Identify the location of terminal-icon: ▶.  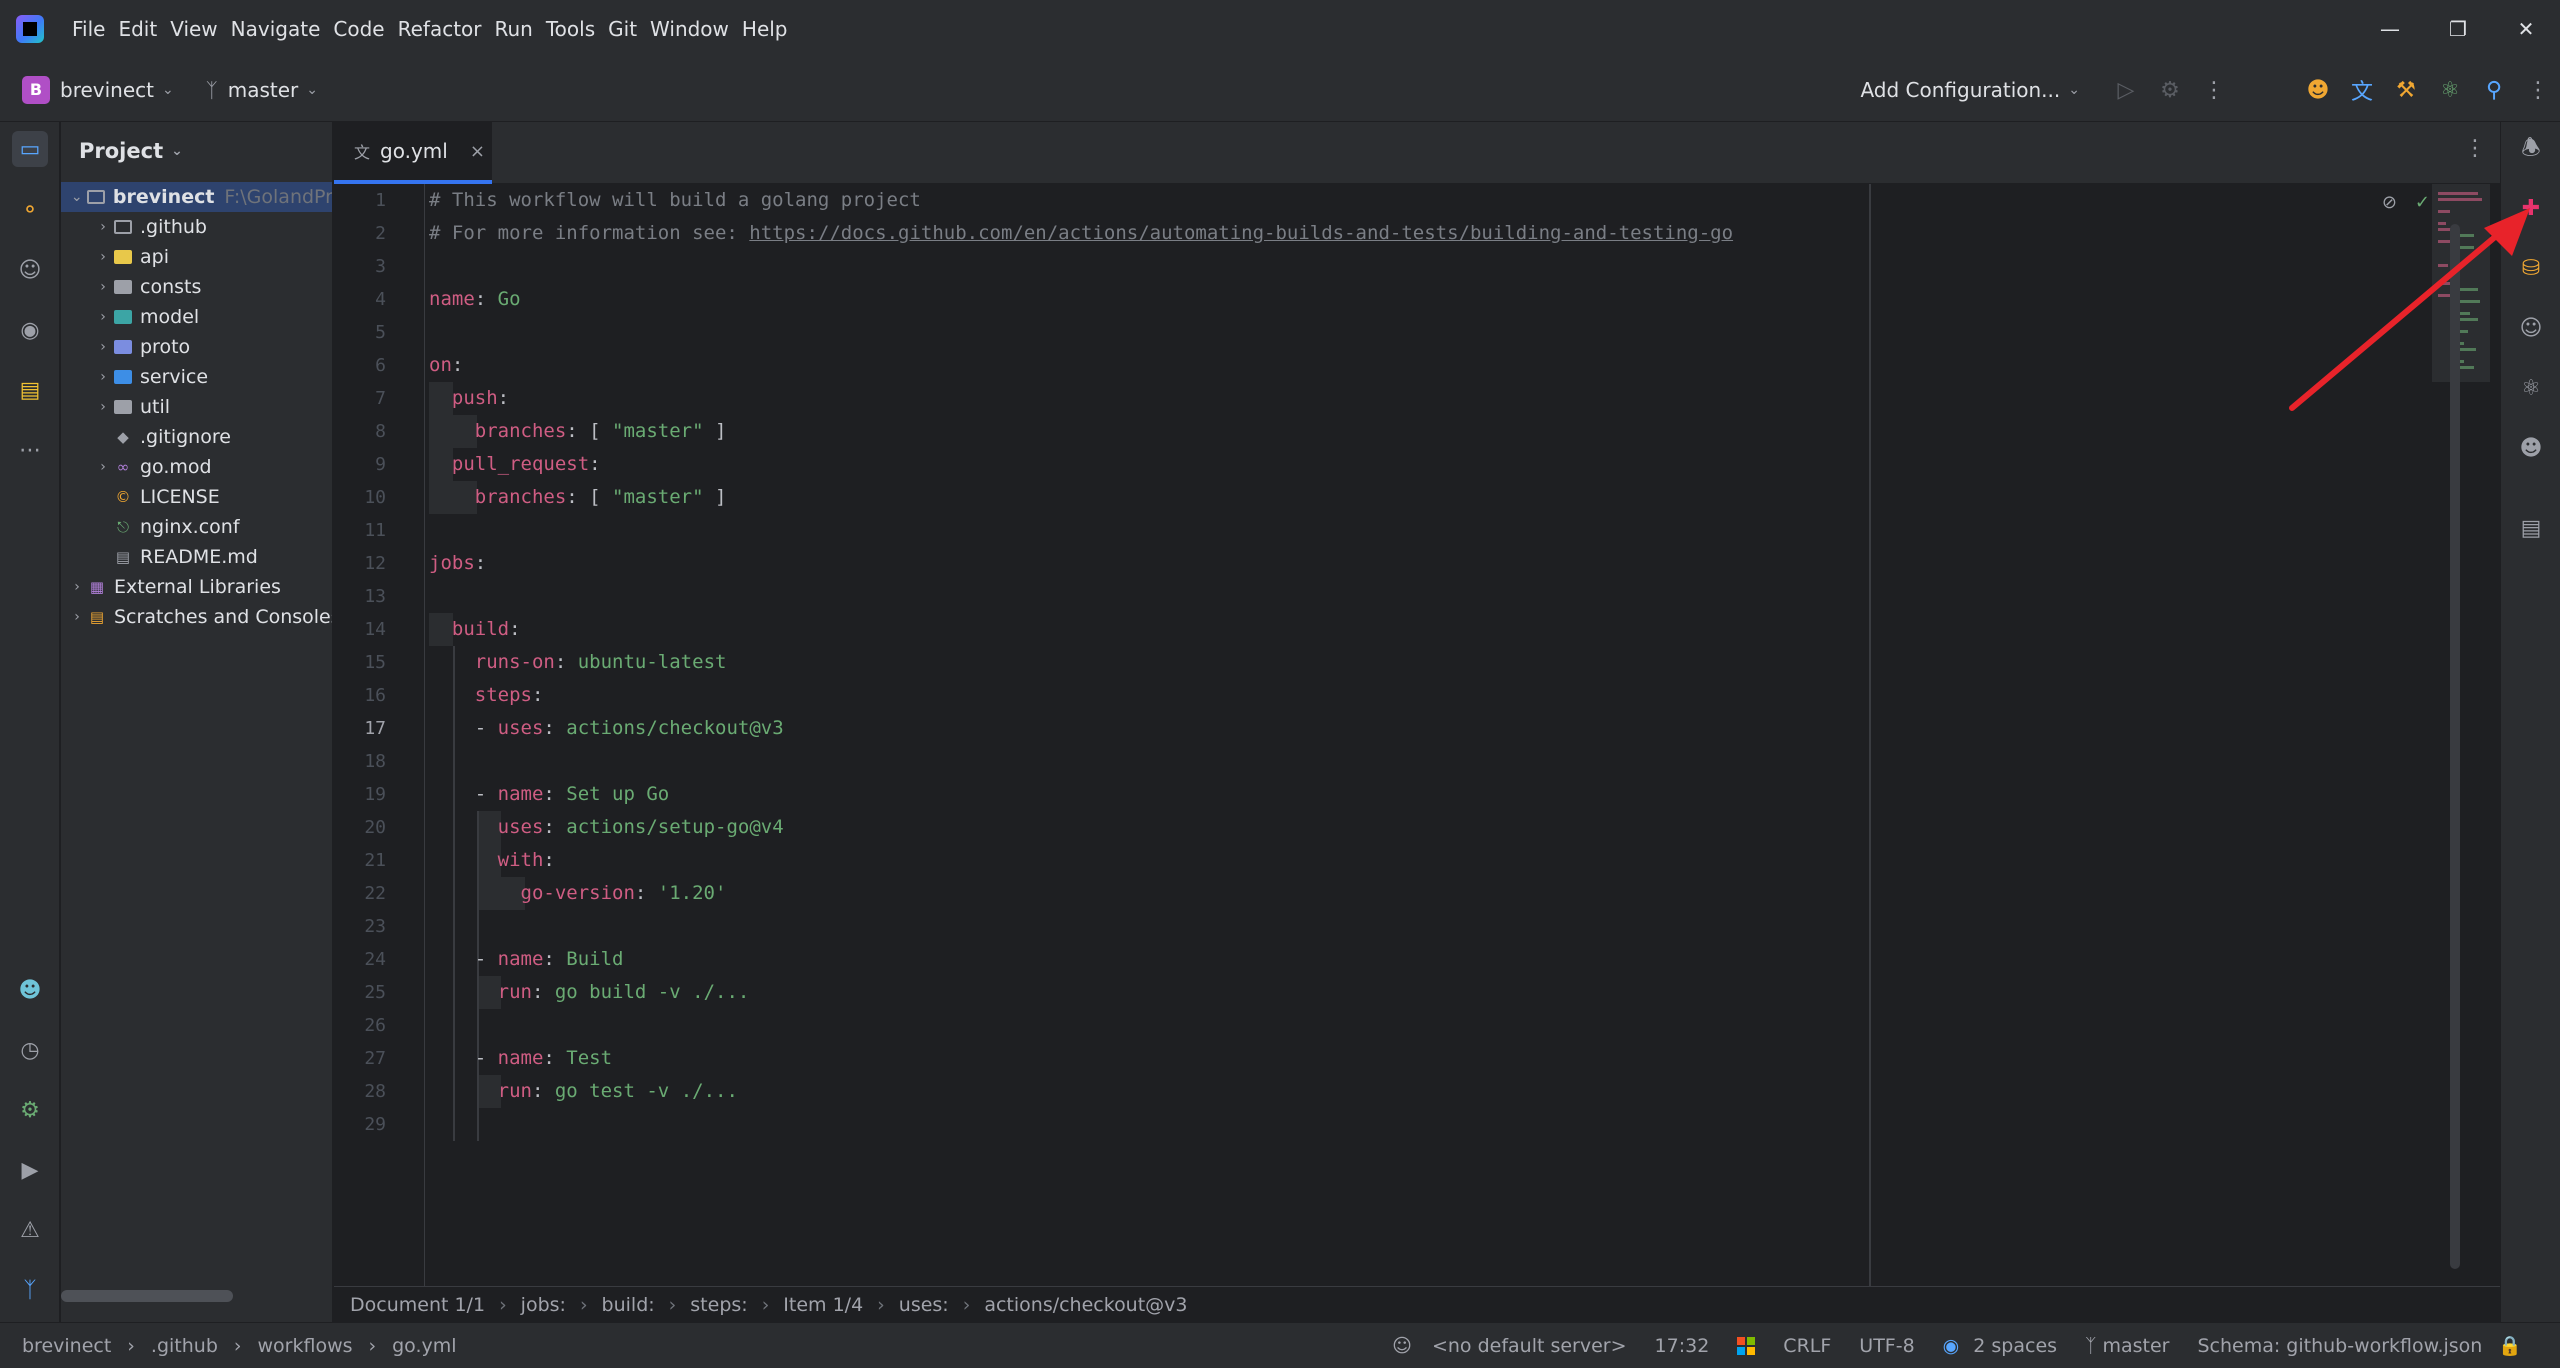
(30, 1170).